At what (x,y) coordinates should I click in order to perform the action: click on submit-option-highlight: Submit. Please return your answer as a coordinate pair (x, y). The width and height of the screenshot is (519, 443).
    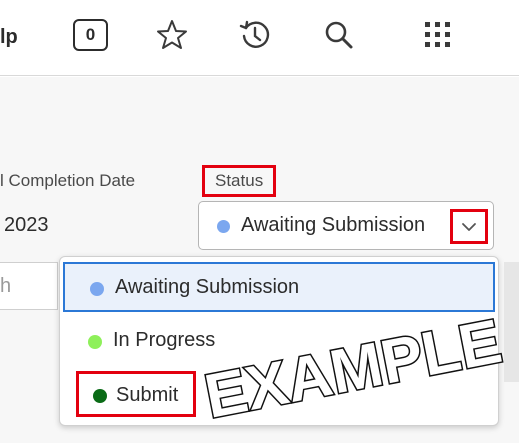
    Looking at the image, I should click on (136, 394).